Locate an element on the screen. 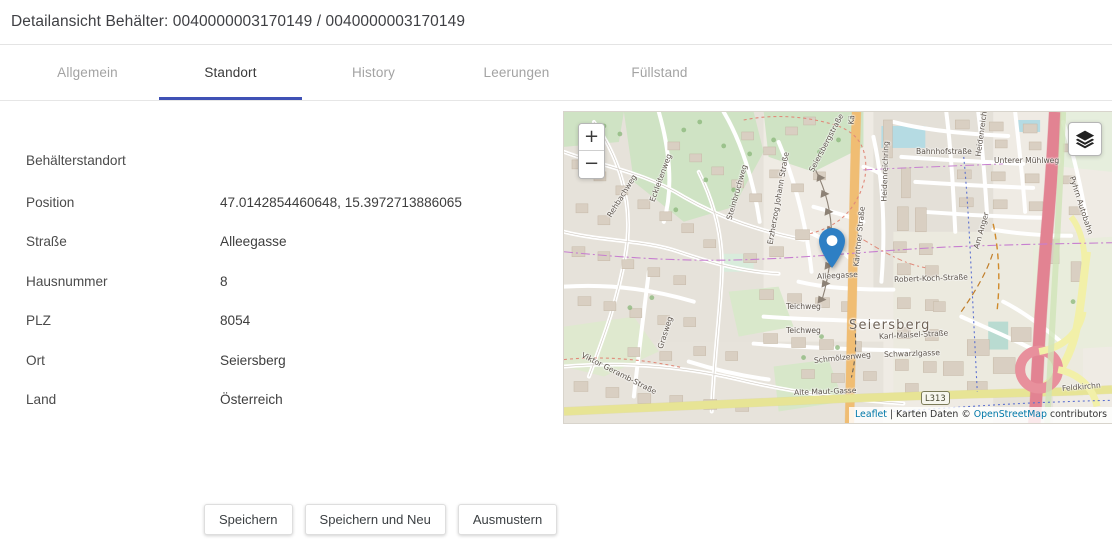 Image resolution: width=1112 pixels, height=545 pixels. field-label: Straße is located at coordinates (46, 241).